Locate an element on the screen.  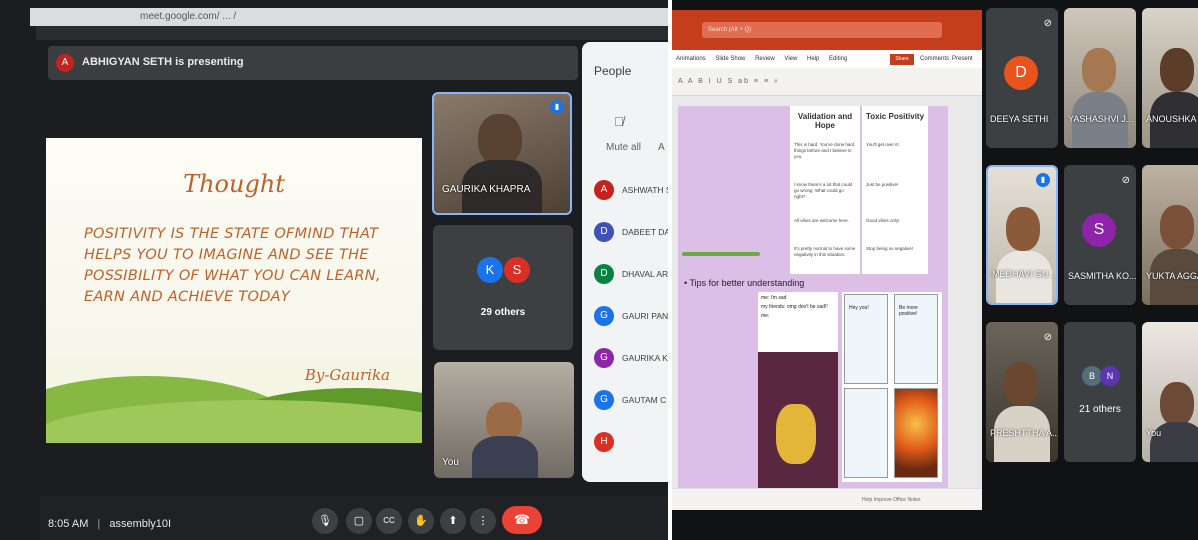
grouped-participants-tile: K S 29 others is located at coordinates (503, 287).